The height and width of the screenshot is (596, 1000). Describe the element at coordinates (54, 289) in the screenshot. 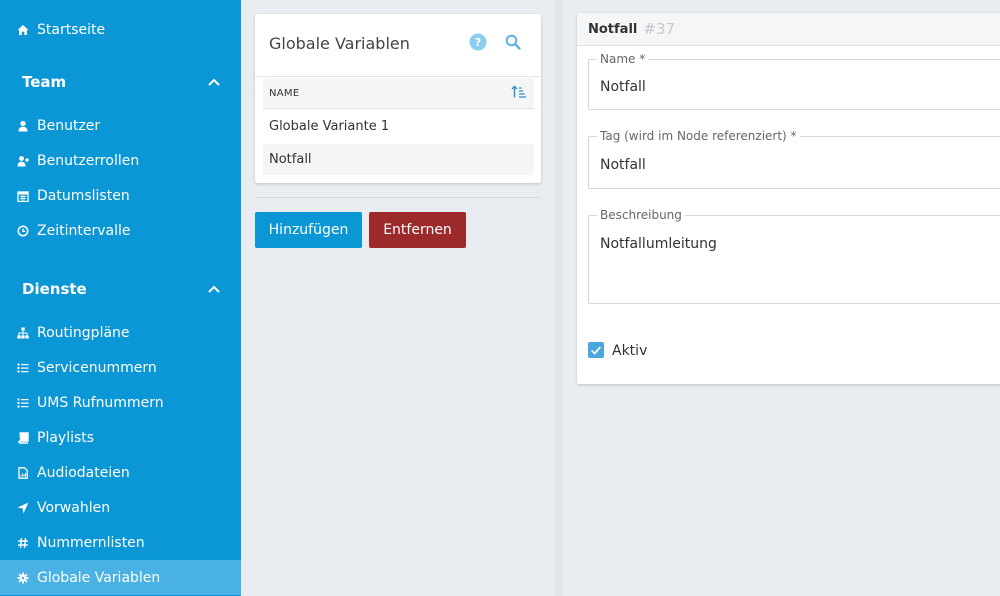

I see `section-title: Dienste` at that location.